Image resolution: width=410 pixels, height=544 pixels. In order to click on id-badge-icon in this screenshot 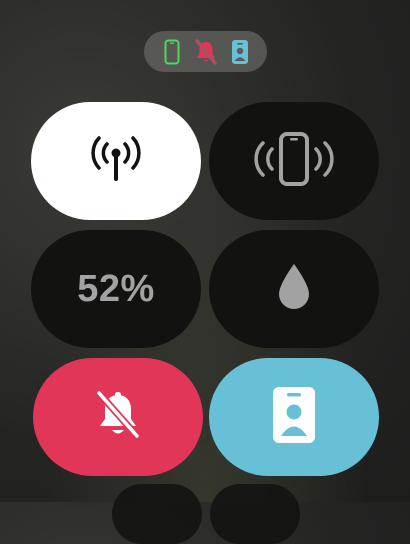, I will do `click(294, 417)`.